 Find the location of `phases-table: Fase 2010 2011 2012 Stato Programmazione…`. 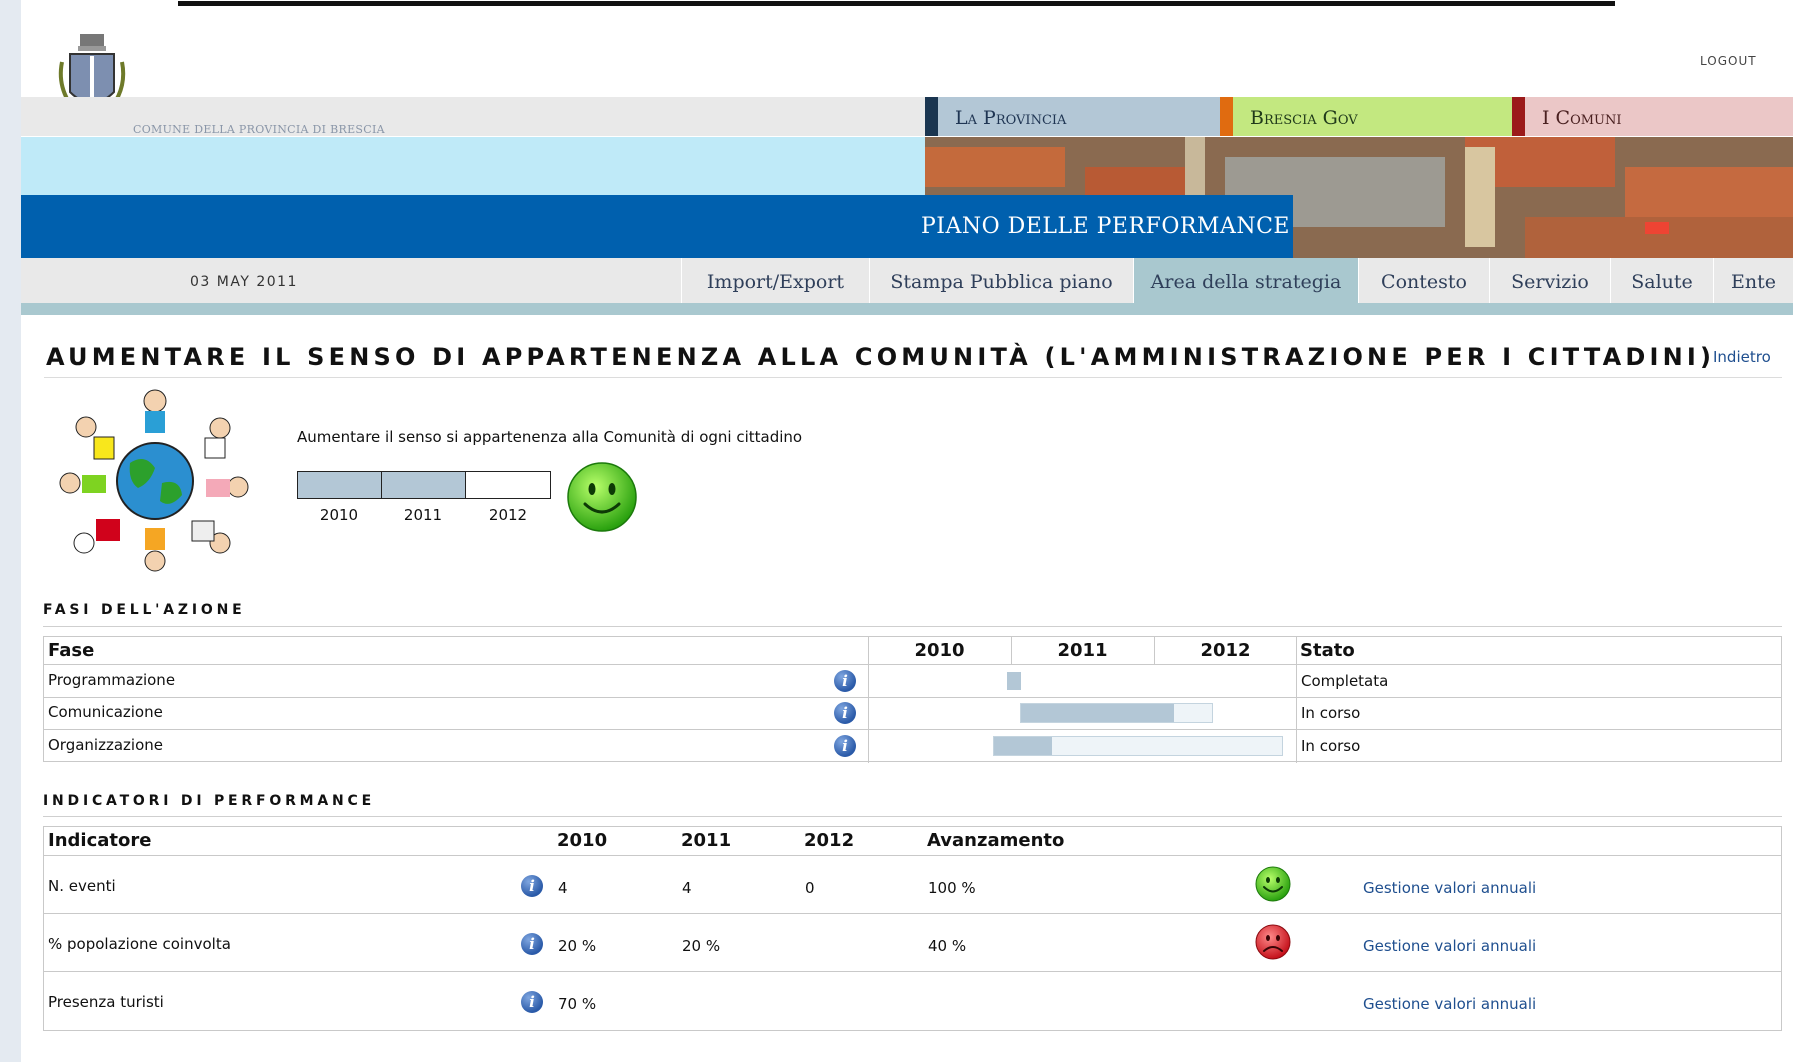

phases-table: Fase 2010 2011 2012 Stato Programmazione… is located at coordinates (912, 699).